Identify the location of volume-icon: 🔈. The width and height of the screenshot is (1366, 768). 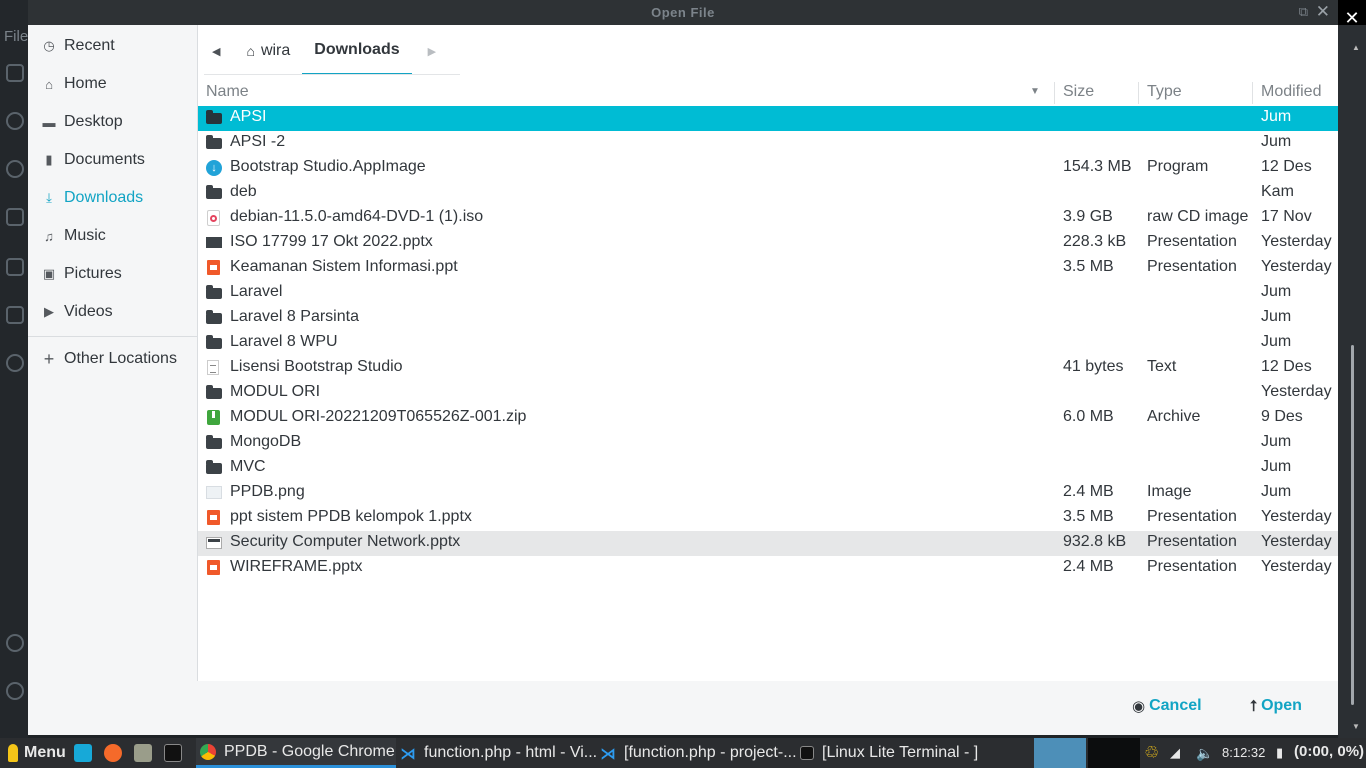
(1204, 753).